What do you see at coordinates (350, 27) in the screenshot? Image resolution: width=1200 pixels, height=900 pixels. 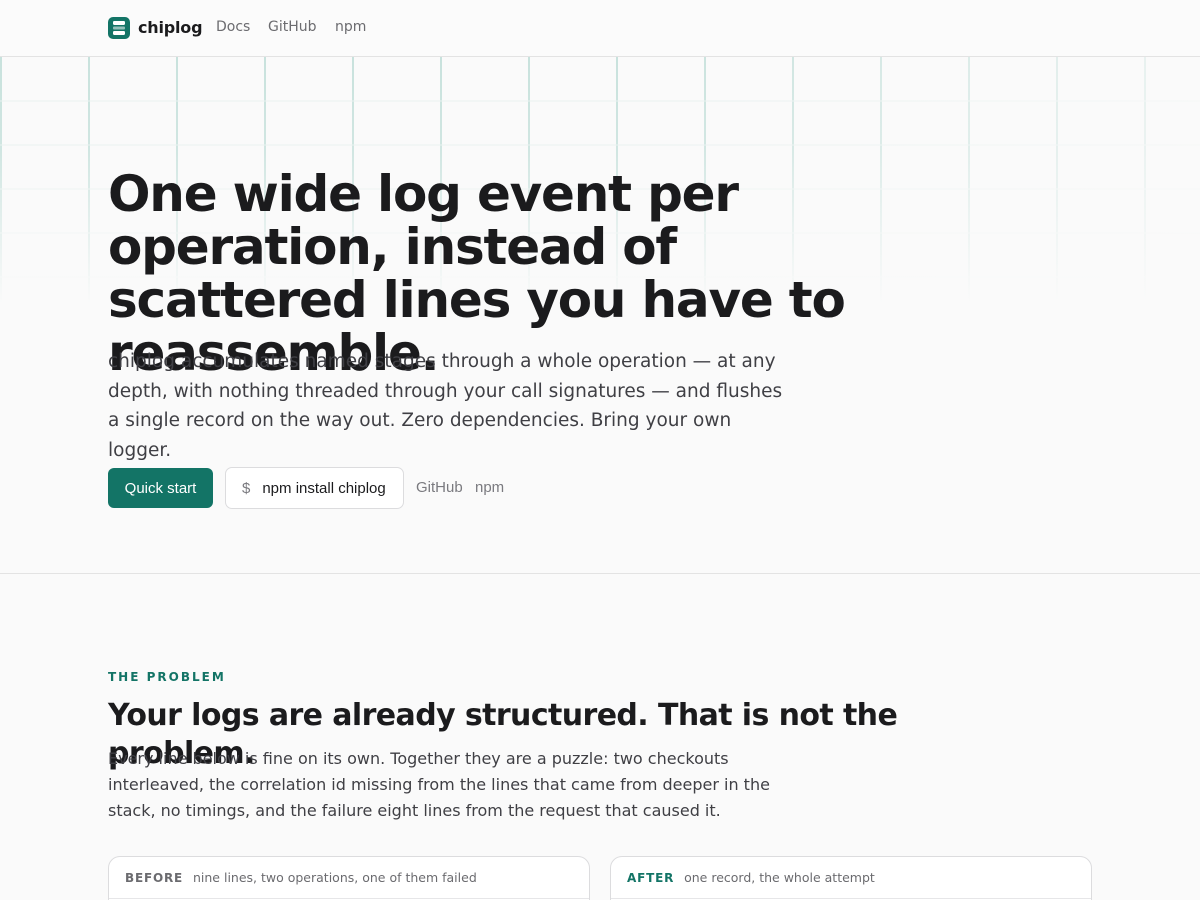 I see `nav-link-npm: npm` at bounding box center [350, 27].